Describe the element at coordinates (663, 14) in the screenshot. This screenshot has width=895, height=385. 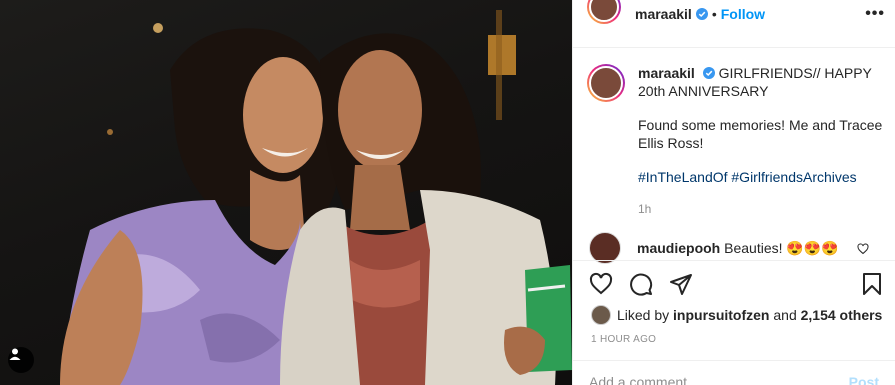
I see `author-username: maraakil` at that location.